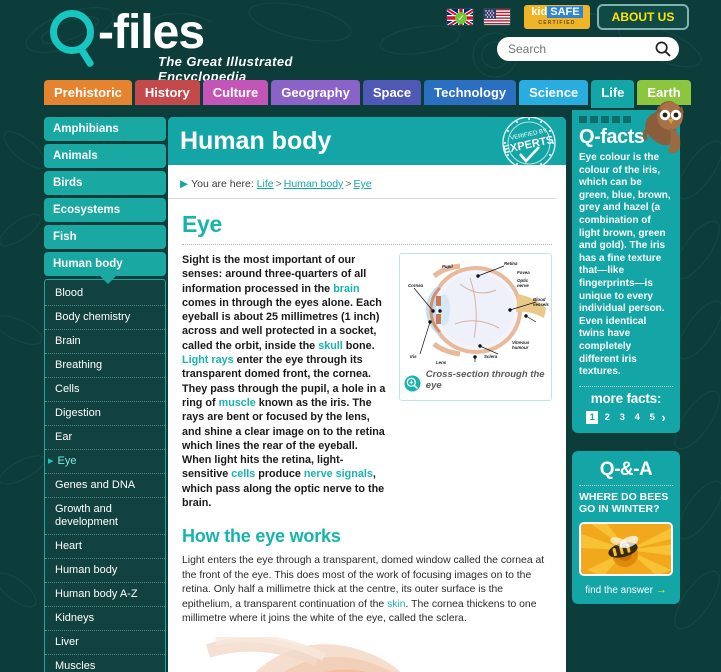 This screenshot has height=672, width=721. Describe the element at coordinates (626, 590) in the screenshot. I see `find-the-answer-link: find the answer →` at that location.